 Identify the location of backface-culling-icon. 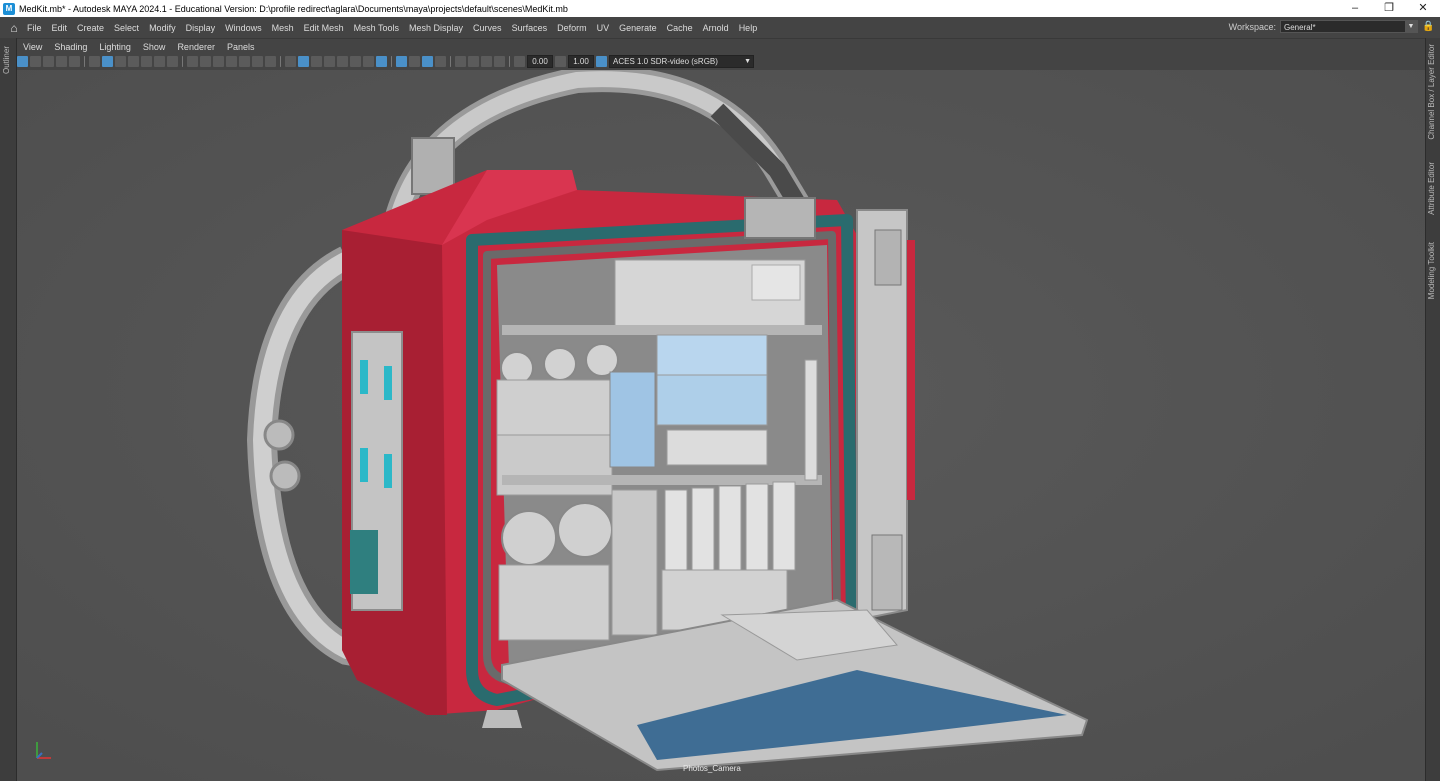
(329, 61).